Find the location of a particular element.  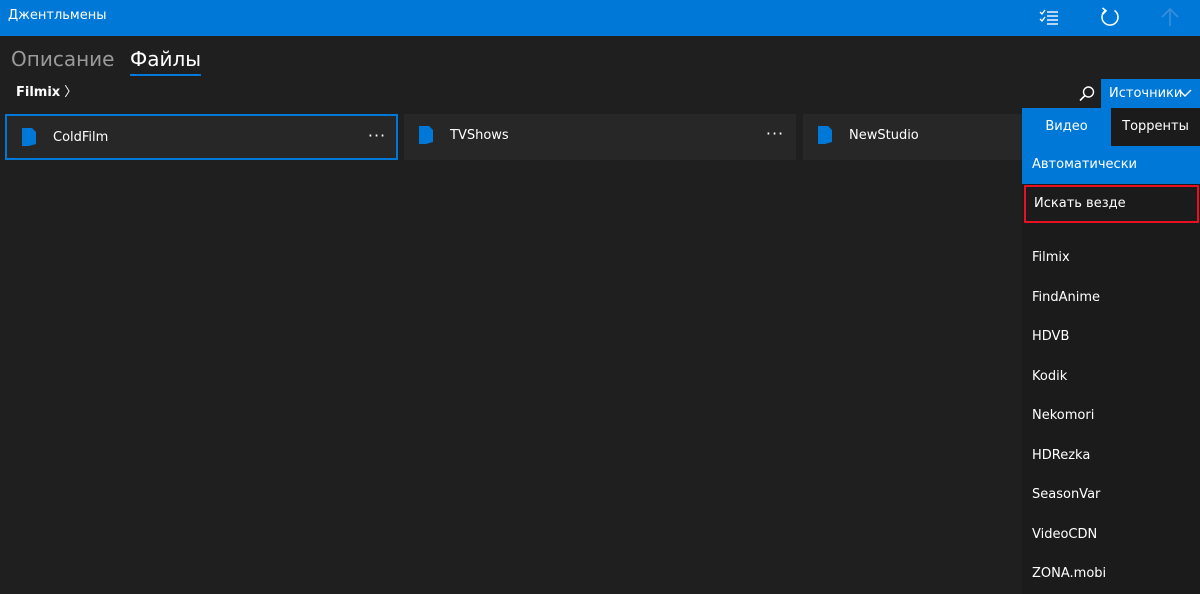

folder-tile-newstudio: NewStudio is located at coordinates (912, 137).